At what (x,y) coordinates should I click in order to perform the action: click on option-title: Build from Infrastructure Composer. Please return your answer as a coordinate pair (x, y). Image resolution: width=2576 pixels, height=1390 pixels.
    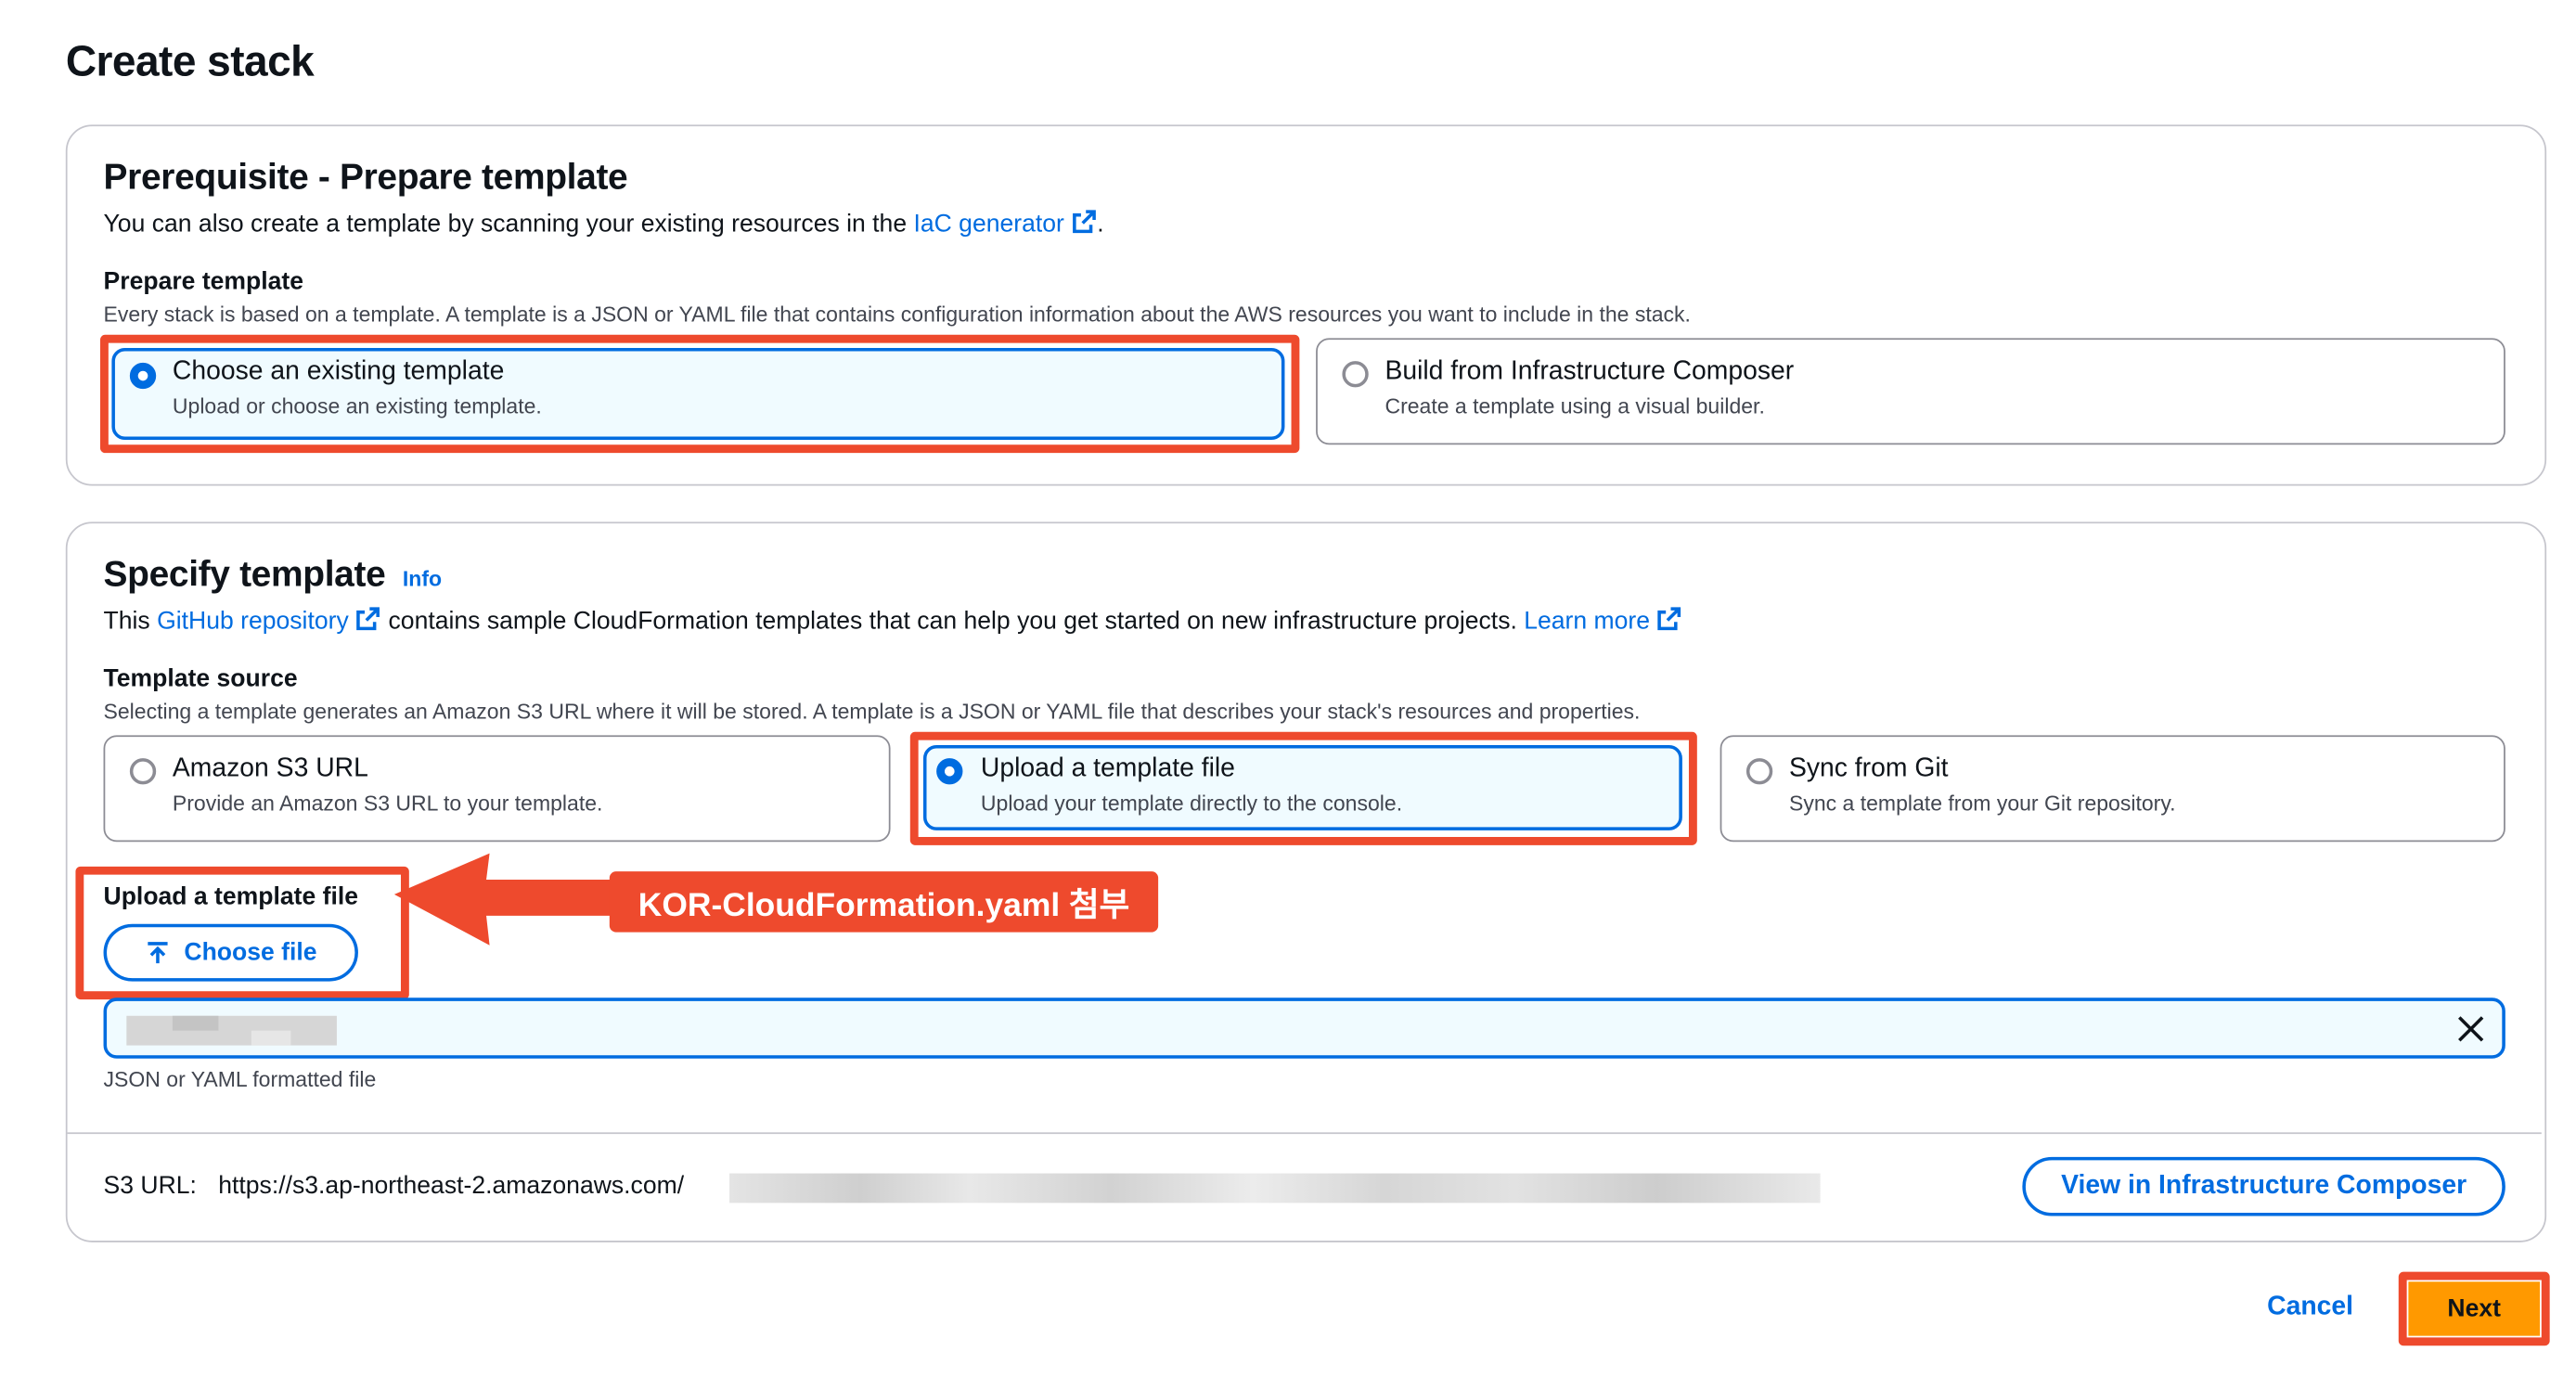
    Looking at the image, I should click on (1590, 372).